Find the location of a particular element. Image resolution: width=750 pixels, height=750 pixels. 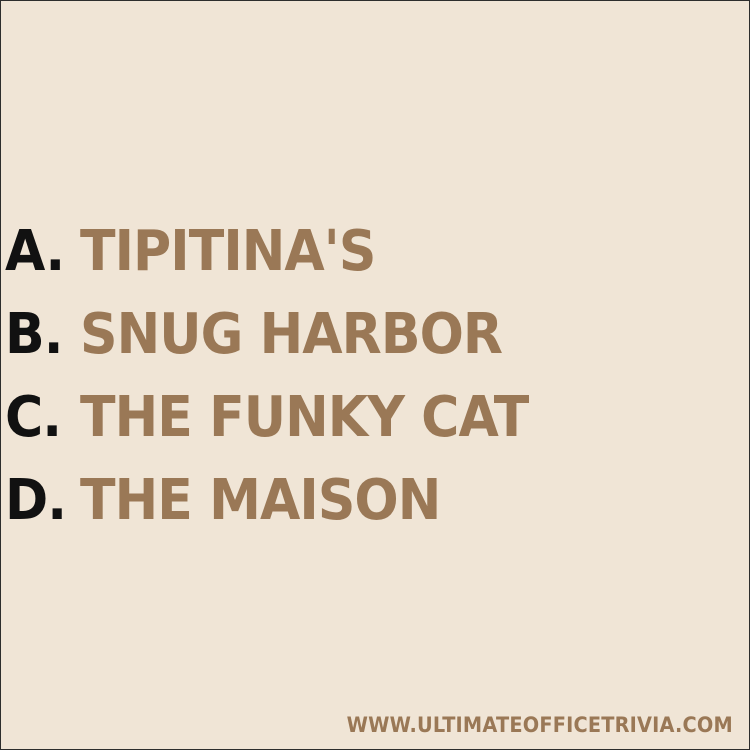

answer-option-d: D. THE MAISON is located at coordinates (375, 511).